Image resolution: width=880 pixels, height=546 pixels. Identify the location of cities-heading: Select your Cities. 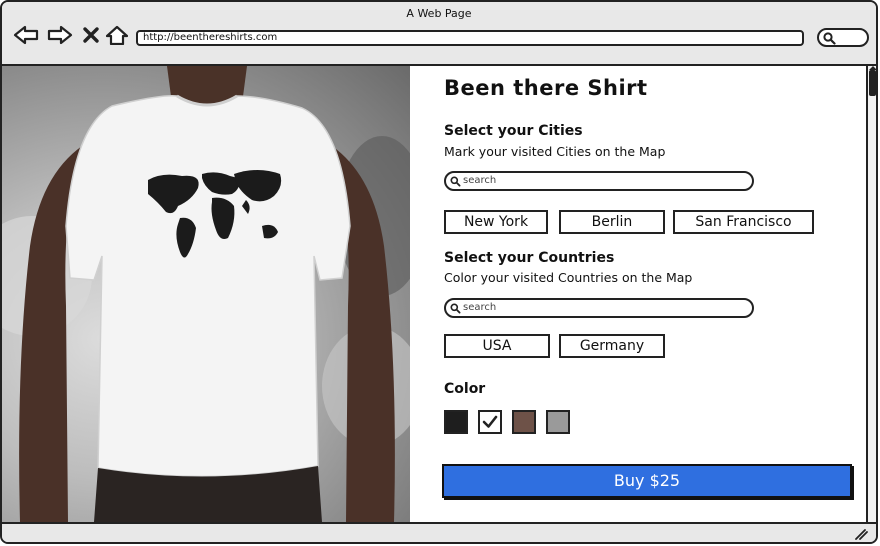
(513, 131).